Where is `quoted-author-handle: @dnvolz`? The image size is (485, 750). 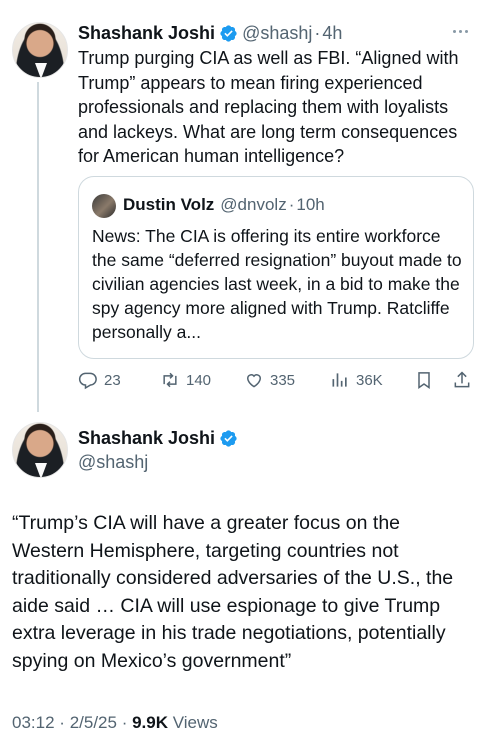
quoted-author-handle: @dnvolz is located at coordinates (253, 204).